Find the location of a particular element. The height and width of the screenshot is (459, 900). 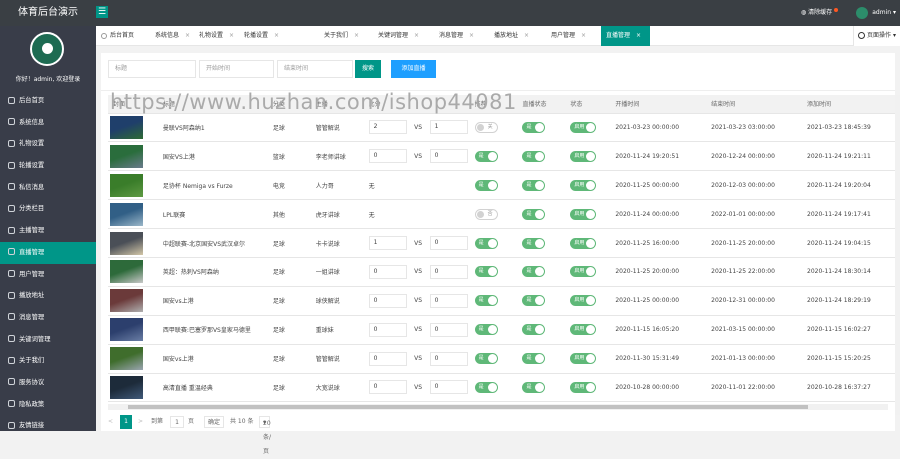

per-page-select: 20 条/页 ▾ is located at coordinates (265, 435).